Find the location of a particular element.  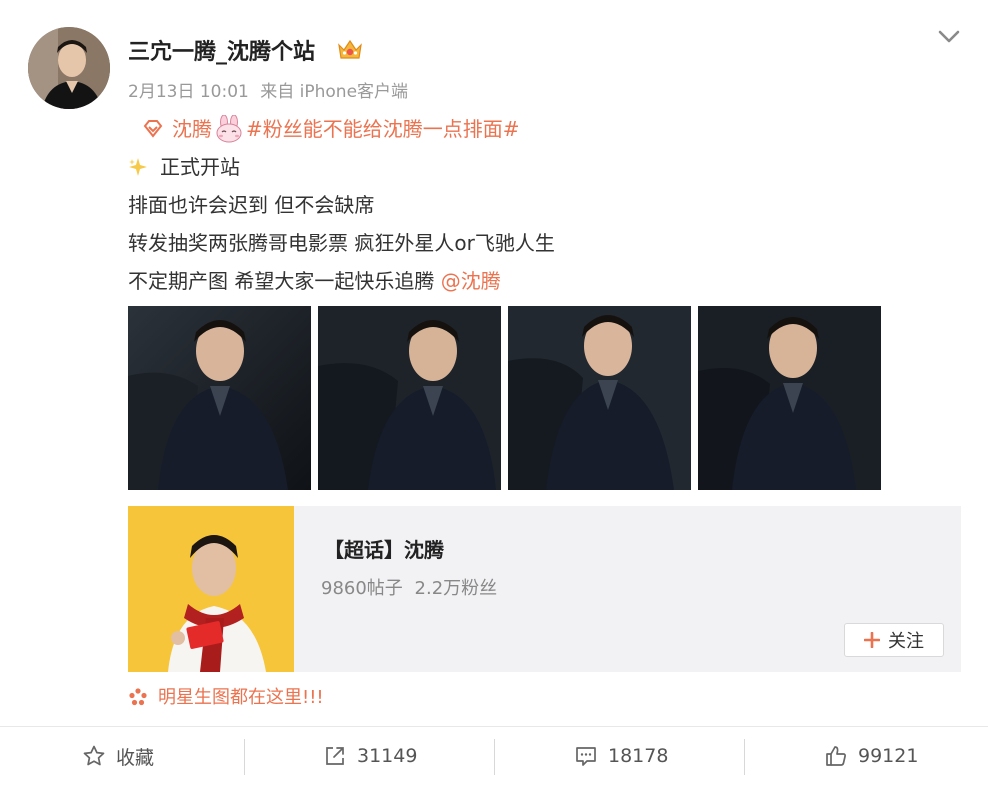

super-topic-diamond-icon is located at coordinates (153, 128).